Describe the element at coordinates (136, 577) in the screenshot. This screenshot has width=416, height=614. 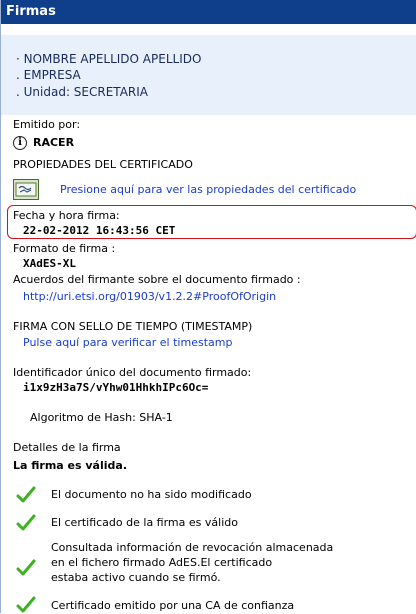
I see `check-revocation-line3: estaba activo cuando se firmó.` at that location.